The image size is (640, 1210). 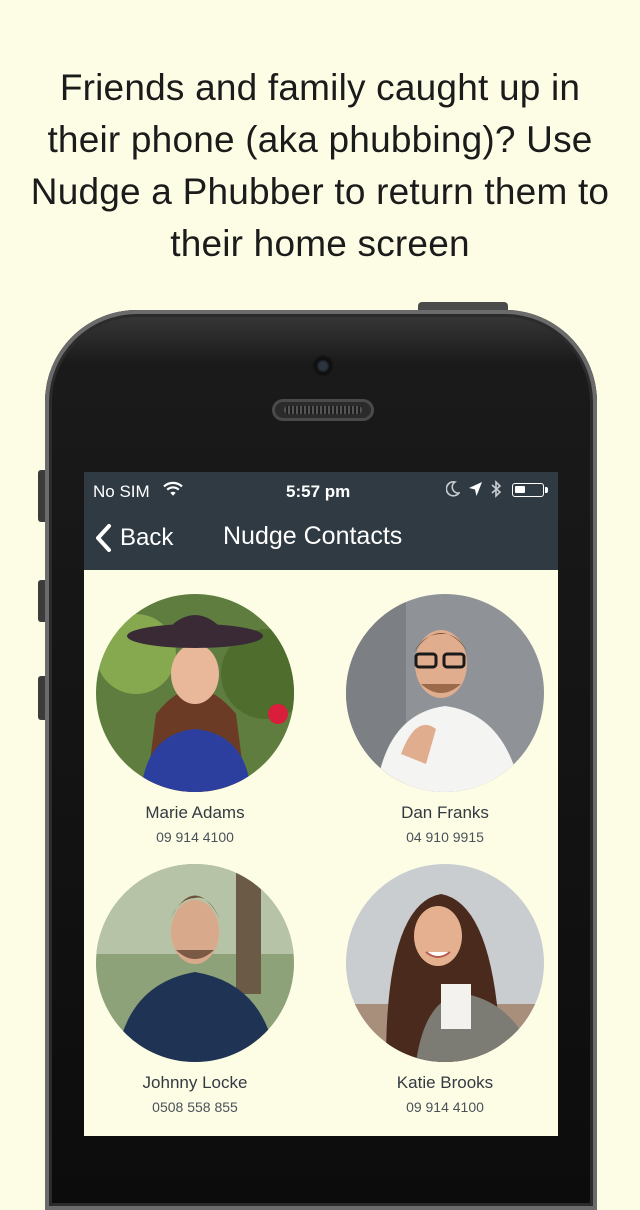 What do you see at coordinates (321, 521) in the screenshot?
I see `navigation-bar: No SIM 5:57 pm Back Nudge Contacts` at bounding box center [321, 521].